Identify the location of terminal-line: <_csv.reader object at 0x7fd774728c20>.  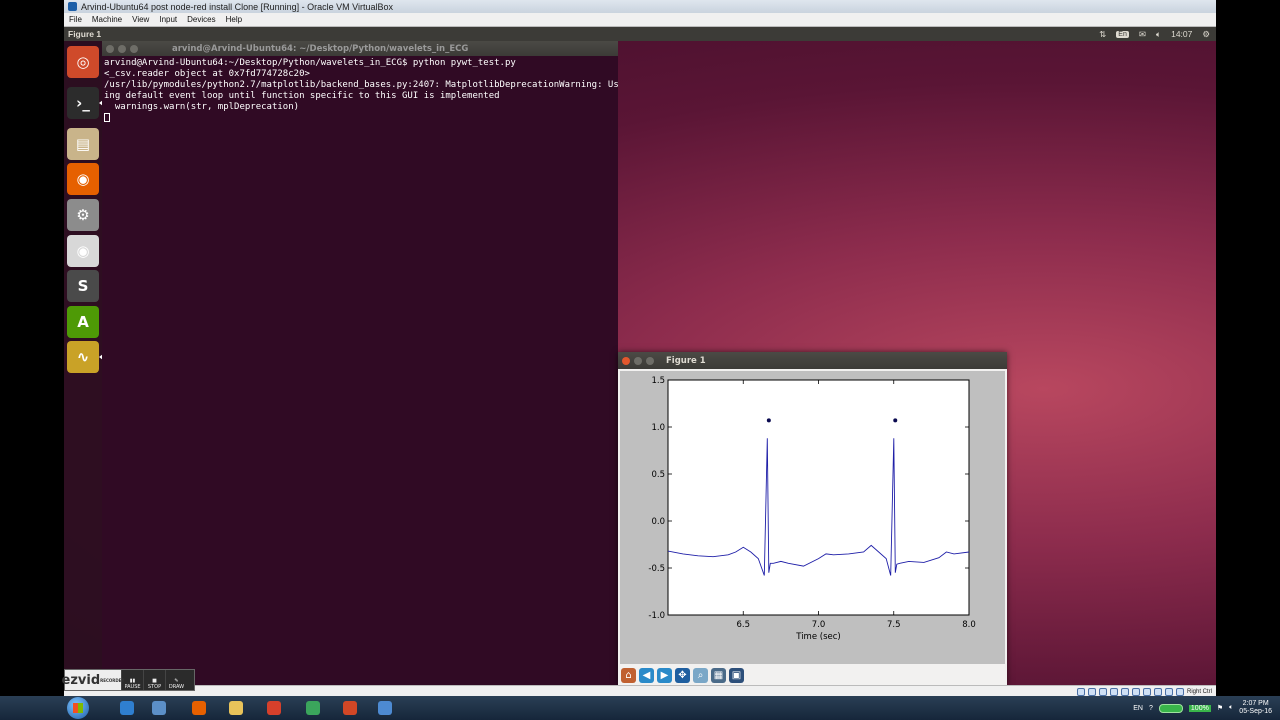
(207, 74).